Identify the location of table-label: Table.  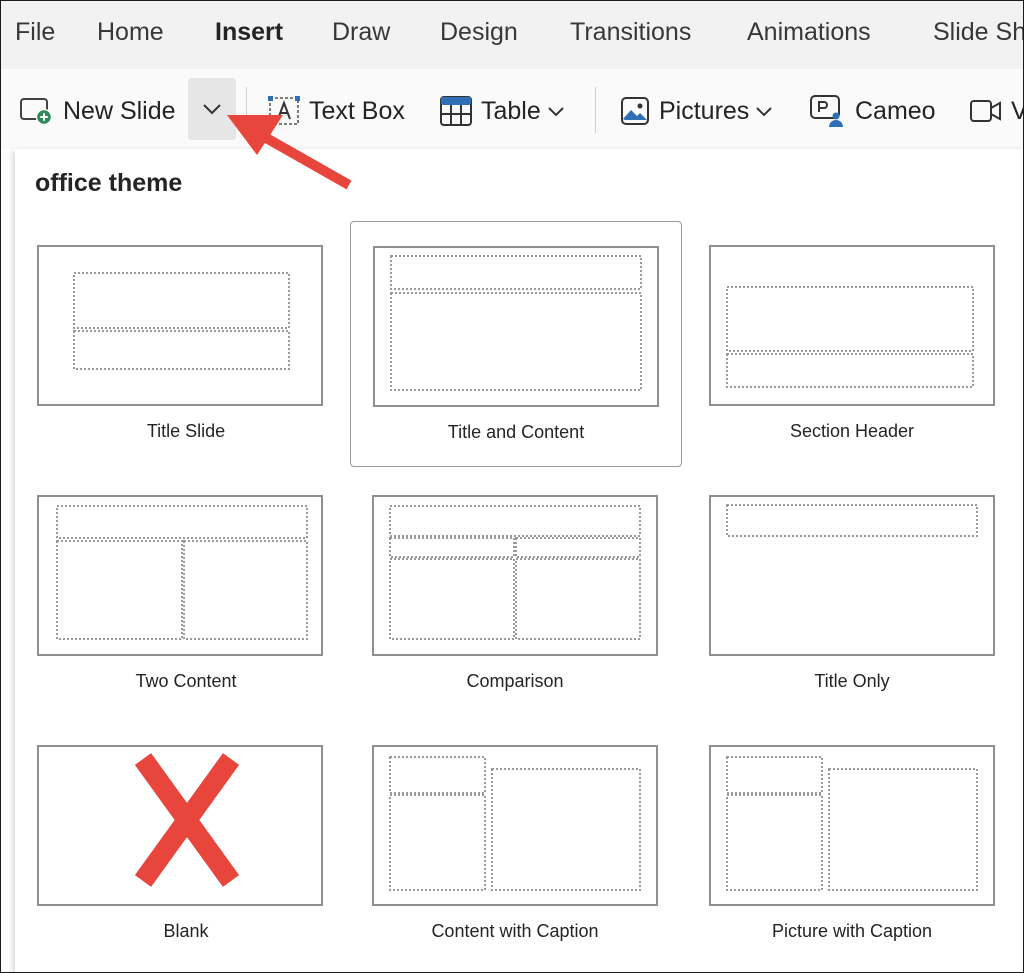
(511, 110).